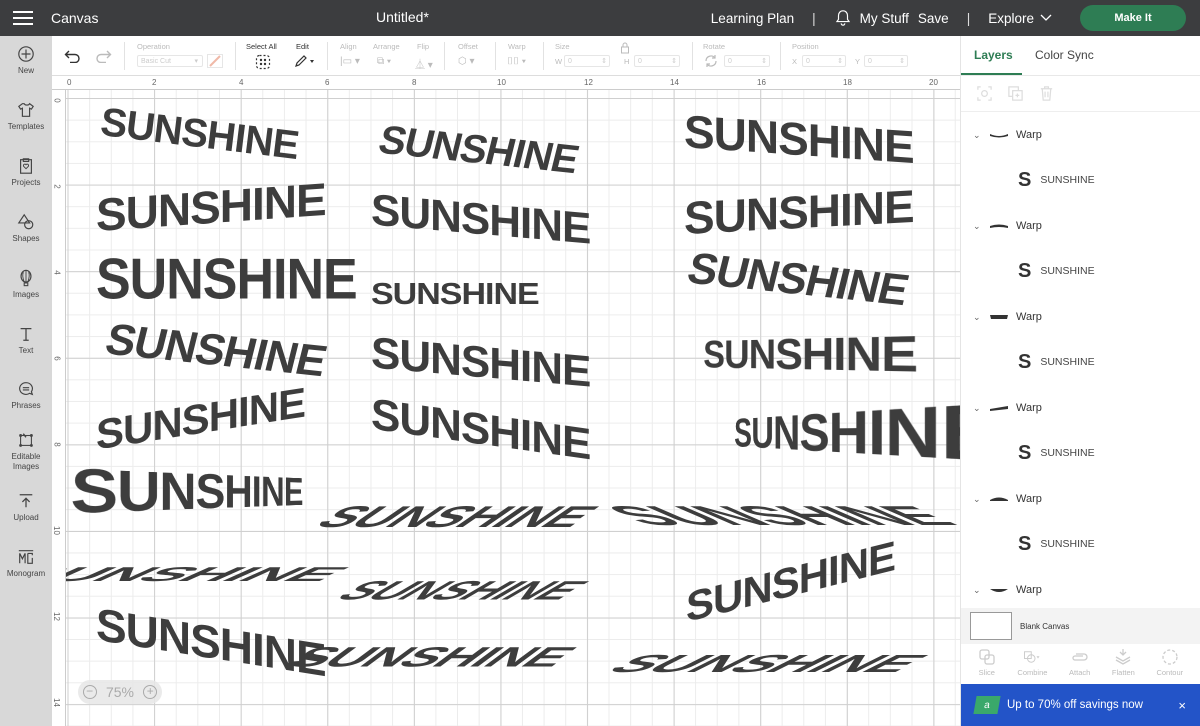 The image size is (1200, 726). Describe the element at coordinates (824, 61) in the screenshot. I see `x-input: 0 ⇕` at that location.